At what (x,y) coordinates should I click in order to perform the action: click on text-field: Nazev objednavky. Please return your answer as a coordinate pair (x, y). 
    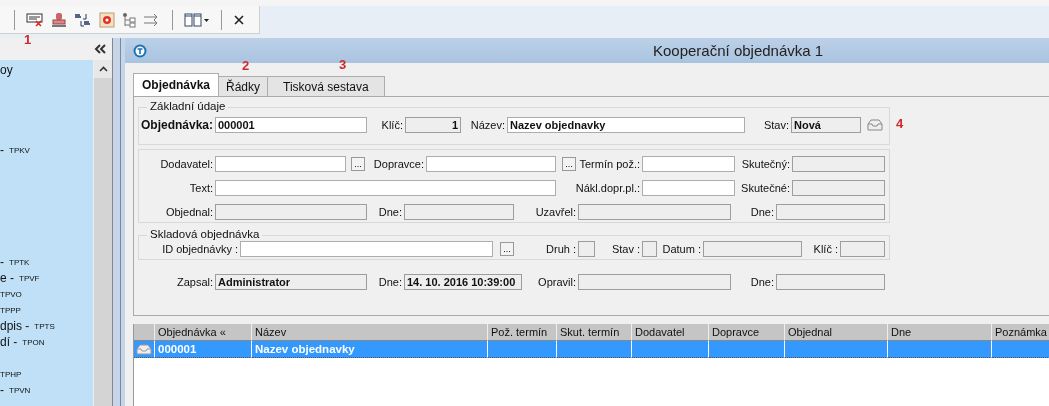
    Looking at the image, I should click on (626, 125).